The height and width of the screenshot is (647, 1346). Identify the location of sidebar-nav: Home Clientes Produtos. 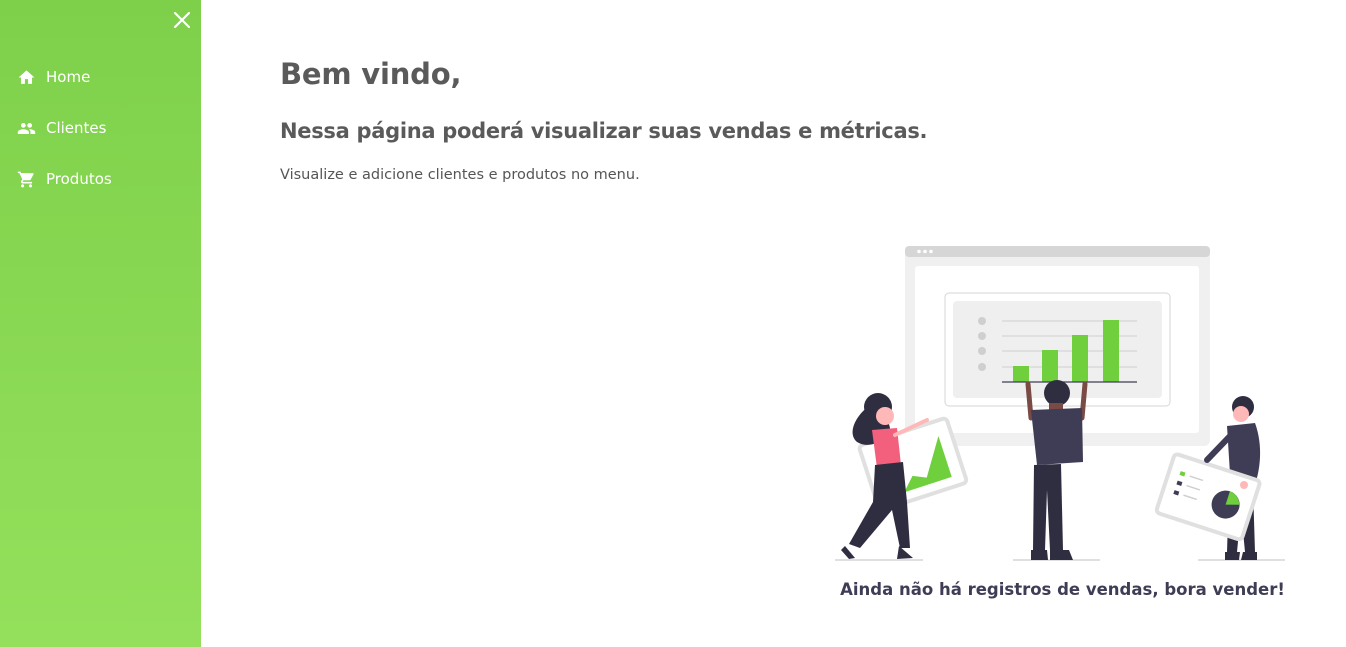
(100, 133).